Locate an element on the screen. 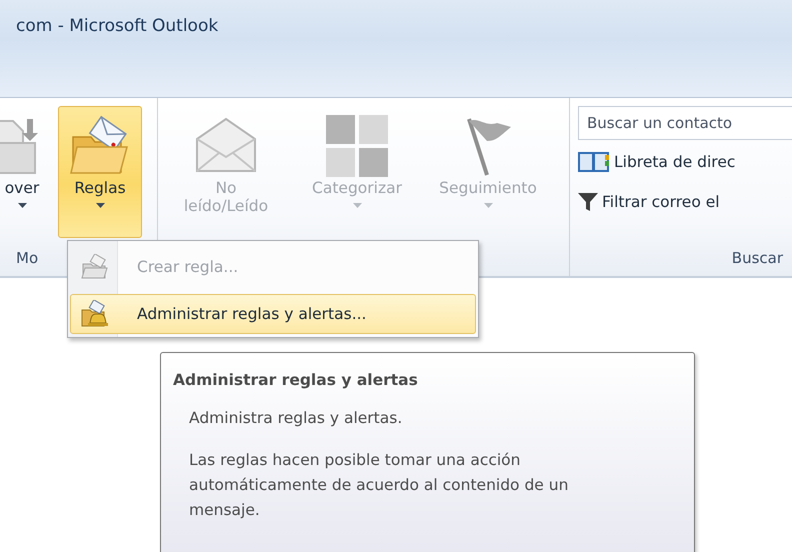  address-book-icon is located at coordinates (594, 162).